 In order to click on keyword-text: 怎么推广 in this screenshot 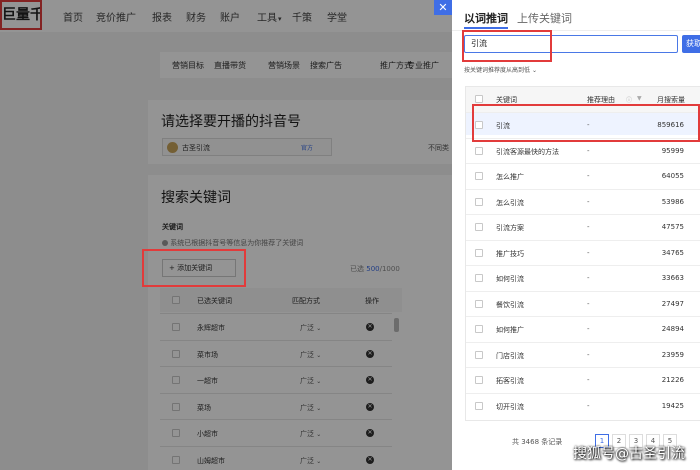, I will do `click(510, 177)`.